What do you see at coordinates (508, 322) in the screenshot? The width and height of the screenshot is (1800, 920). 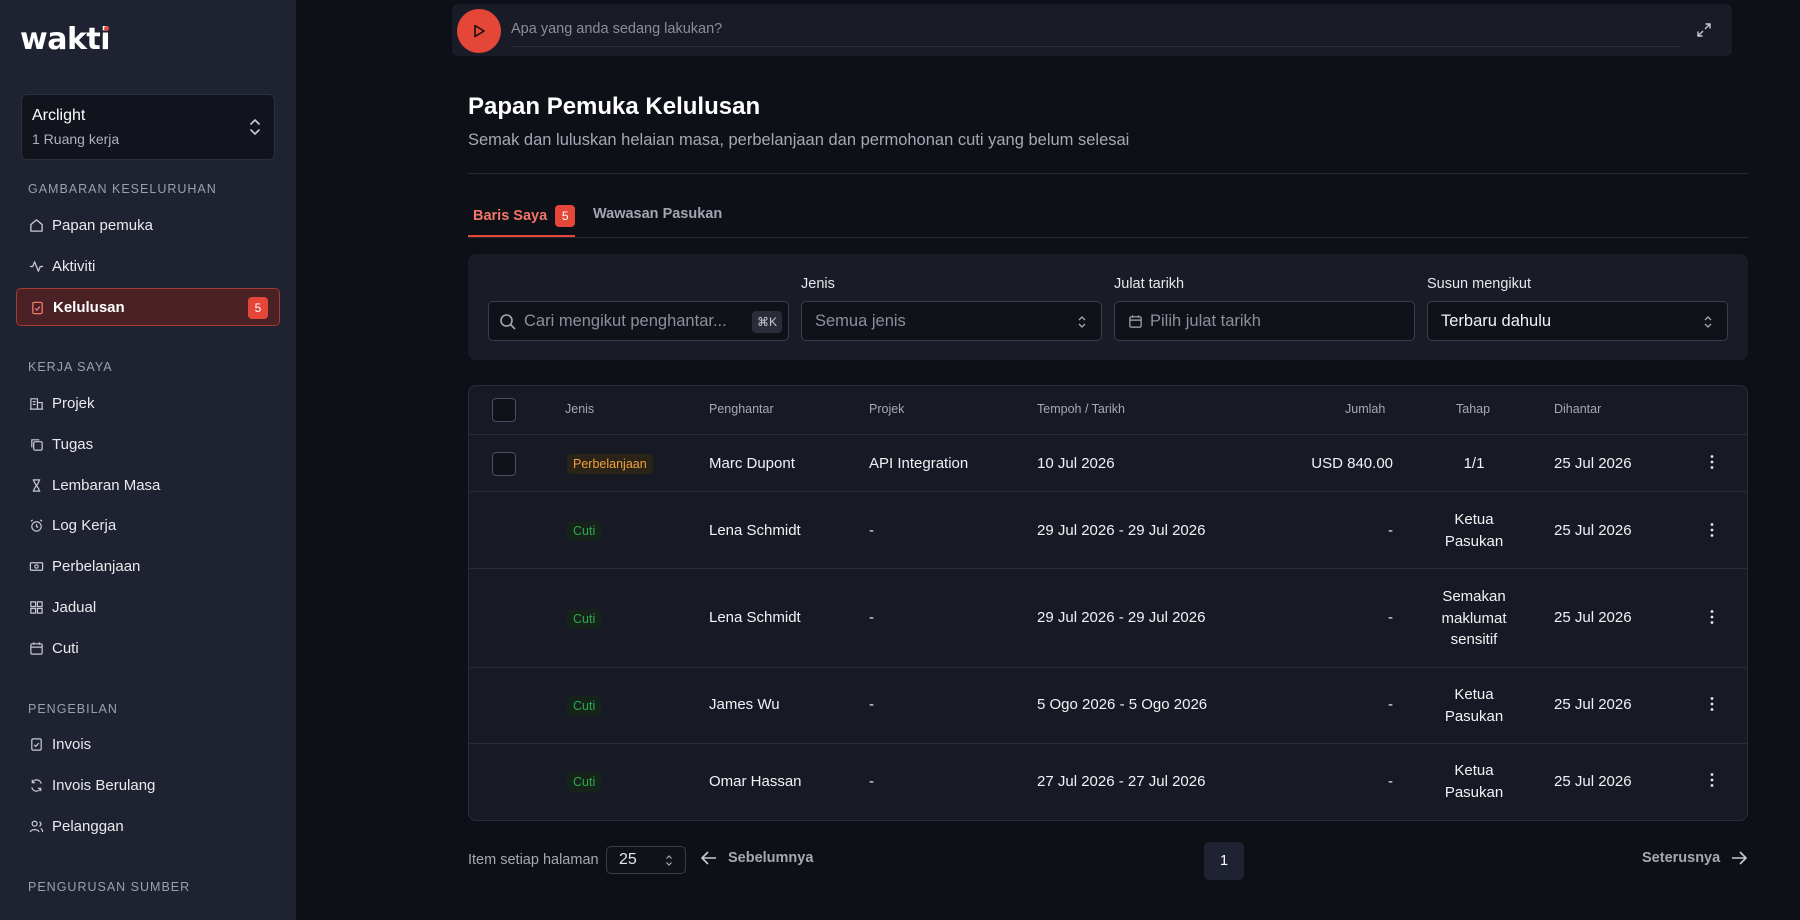 I see `search-icon` at bounding box center [508, 322].